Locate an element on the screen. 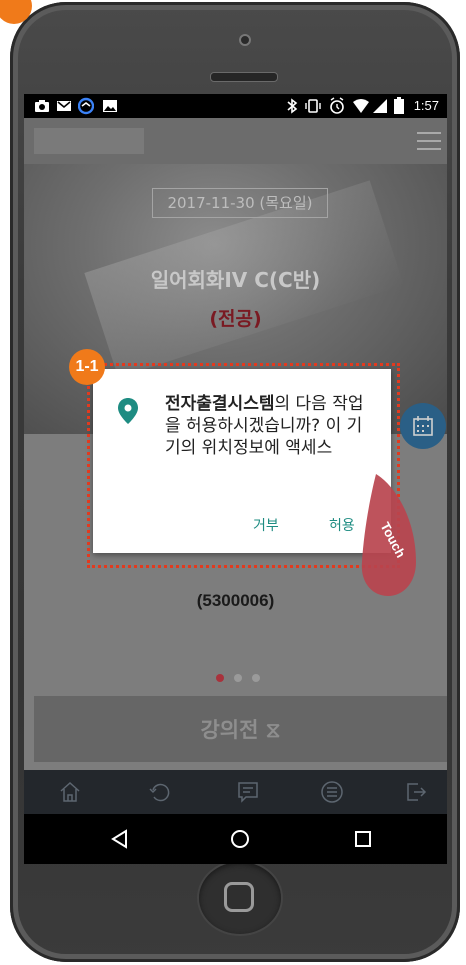 The width and height of the screenshot is (466, 965). camera-icon is located at coordinates (245, 40).